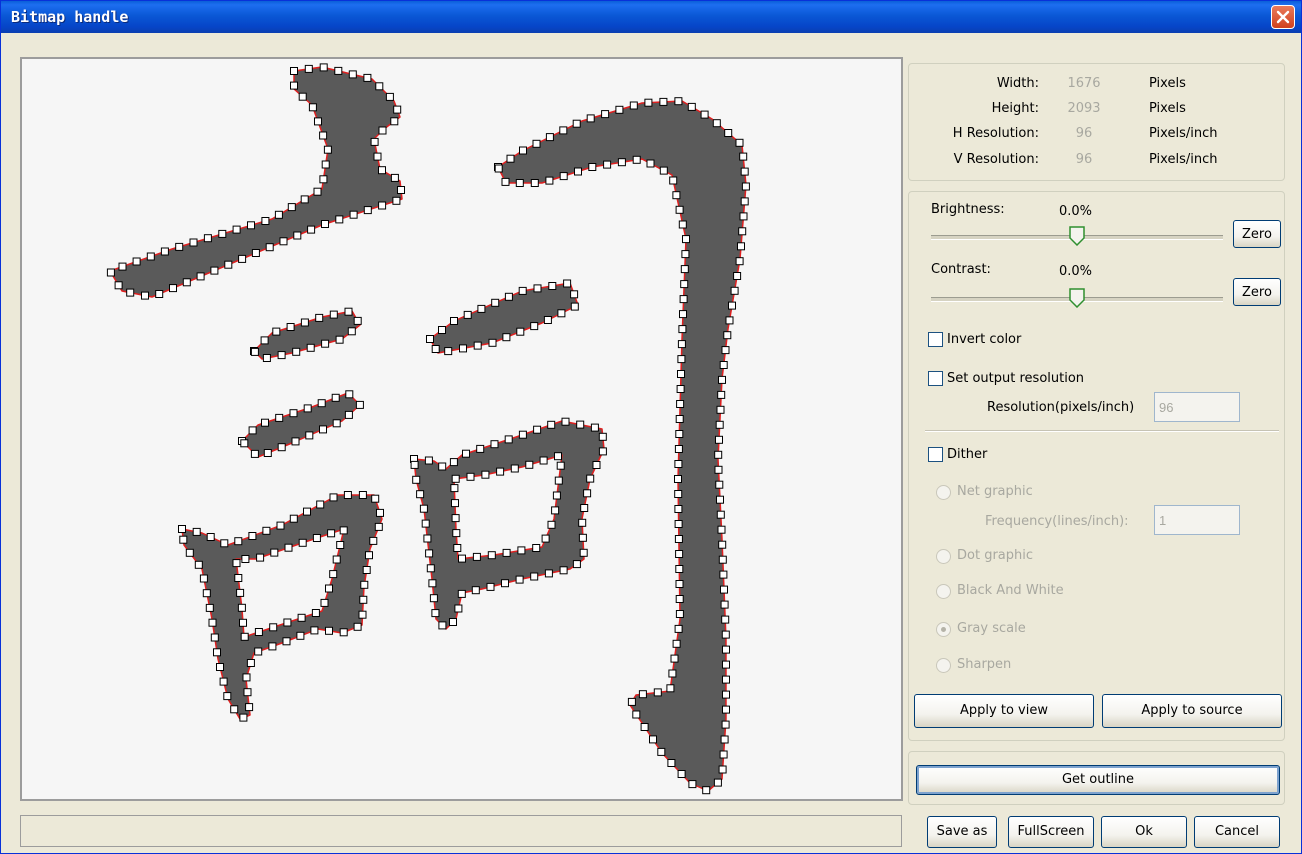 The width and height of the screenshot is (1302, 854). What do you see at coordinates (1197, 520) in the screenshot?
I see `frequency-input` at bounding box center [1197, 520].